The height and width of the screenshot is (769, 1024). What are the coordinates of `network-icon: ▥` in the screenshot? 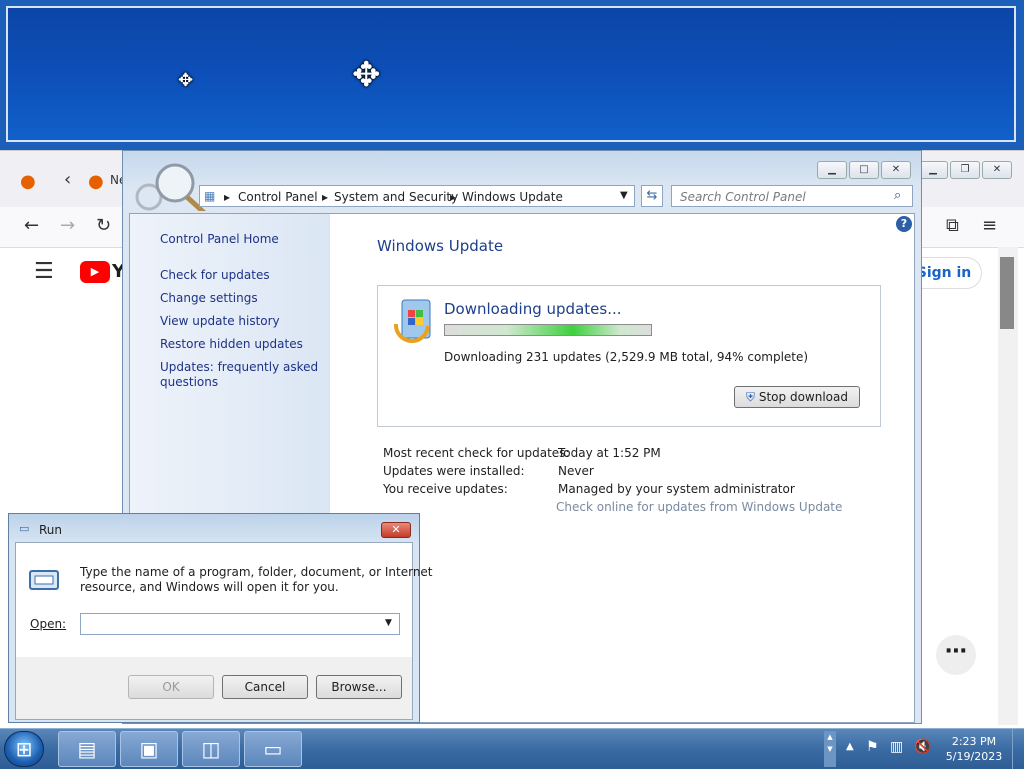 It's located at (896, 747).